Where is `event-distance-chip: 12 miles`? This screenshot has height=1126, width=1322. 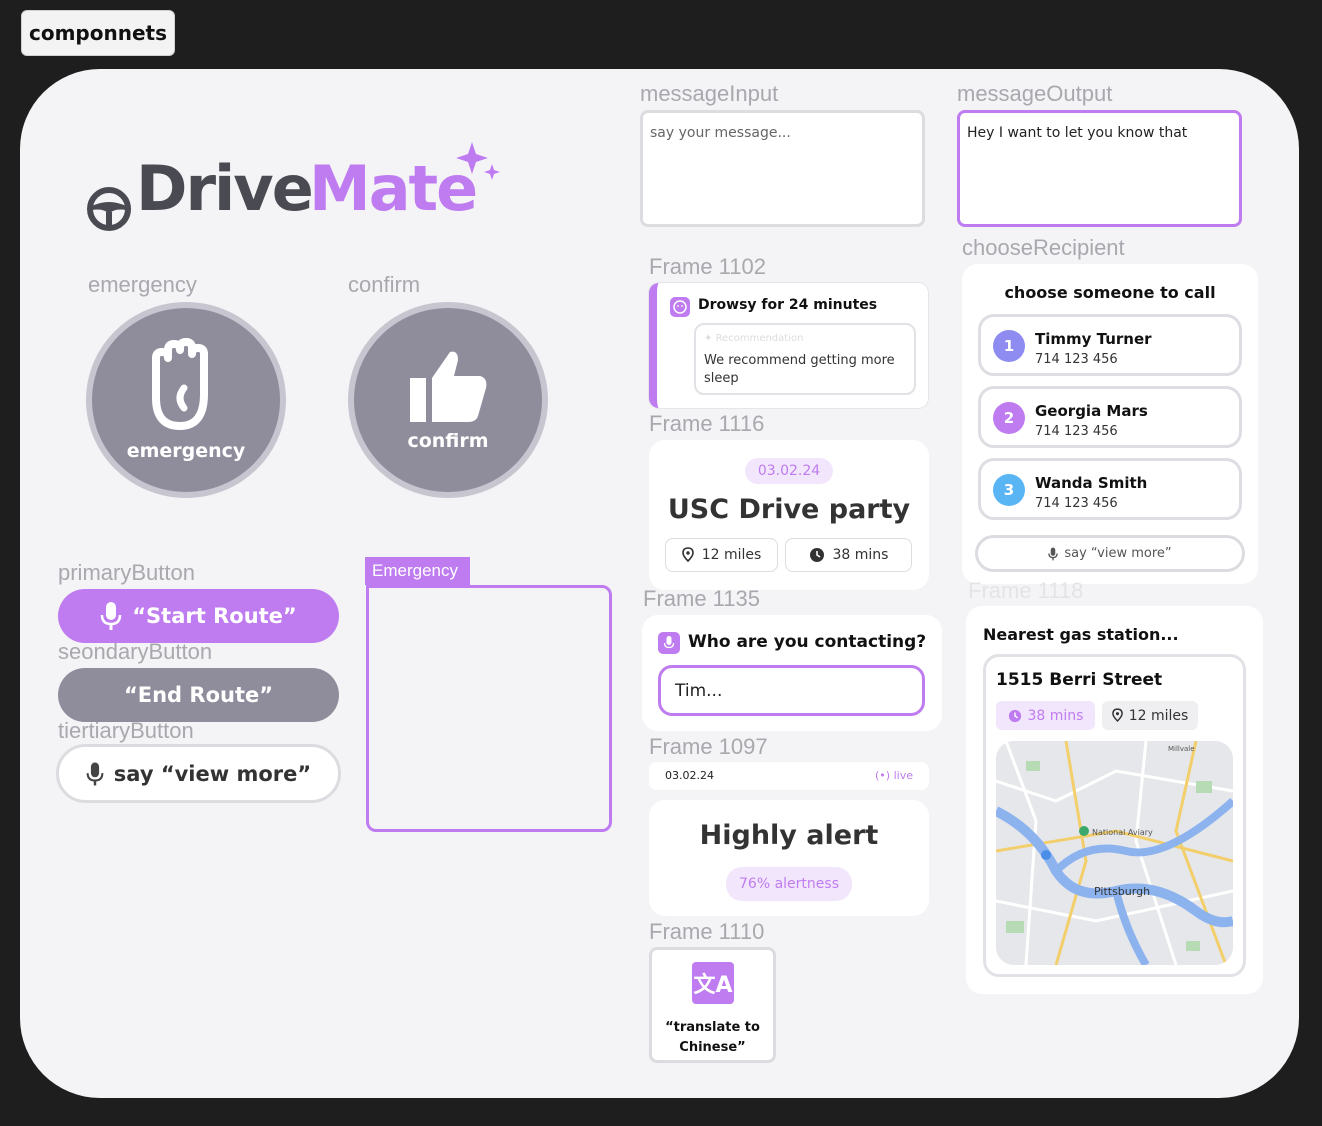 event-distance-chip: 12 miles is located at coordinates (721, 555).